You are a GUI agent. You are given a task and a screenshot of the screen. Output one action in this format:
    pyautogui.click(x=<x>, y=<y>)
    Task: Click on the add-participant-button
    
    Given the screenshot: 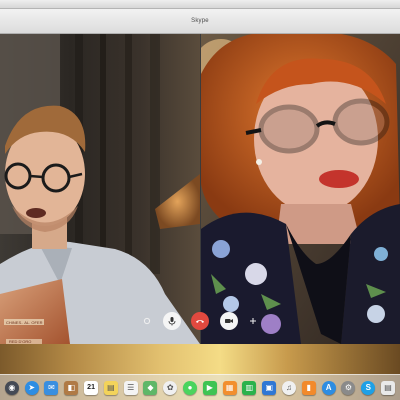 What is the action you would take?
    pyautogui.click(x=253, y=321)
    